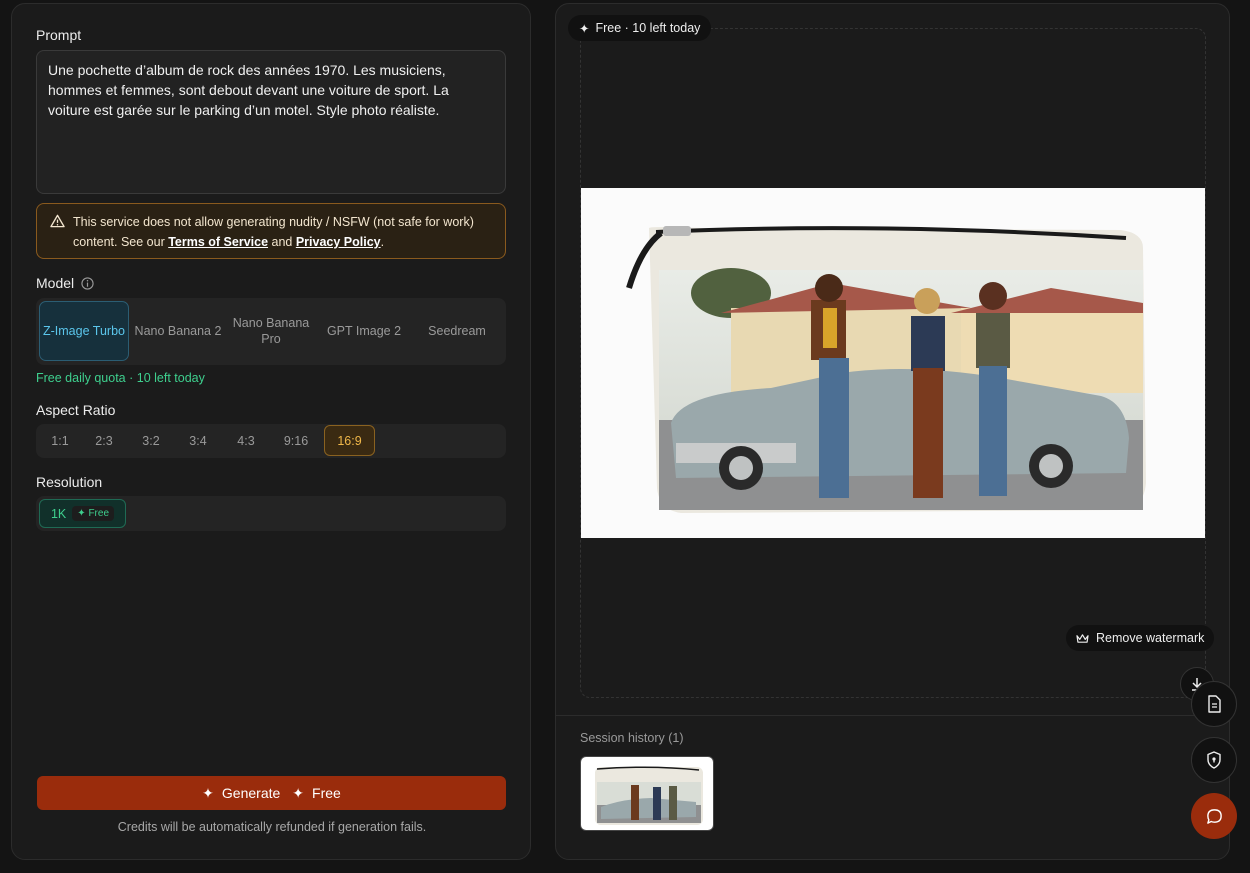  I want to click on model-z-image-turbo: Z-Image Turbo, so click(84, 331).